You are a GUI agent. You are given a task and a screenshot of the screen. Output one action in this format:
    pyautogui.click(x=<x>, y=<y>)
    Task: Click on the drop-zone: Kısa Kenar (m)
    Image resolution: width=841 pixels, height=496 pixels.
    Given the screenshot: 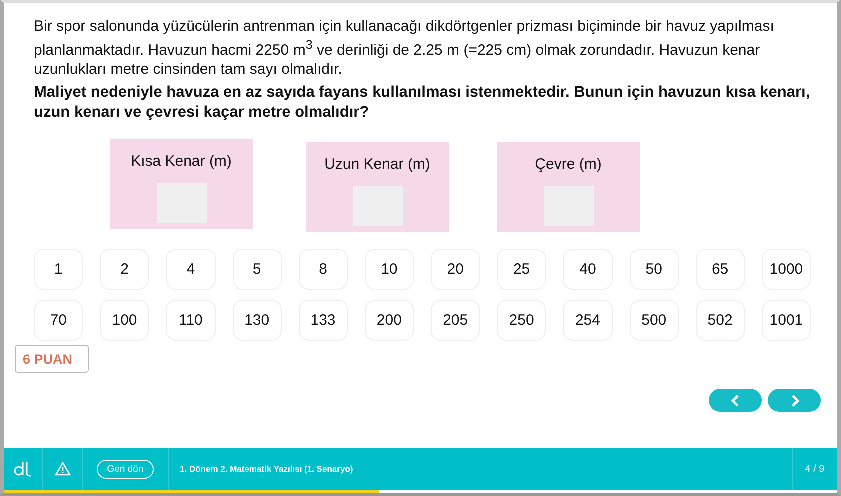 What is the action you would take?
    pyautogui.click(x=181, y=184)
    